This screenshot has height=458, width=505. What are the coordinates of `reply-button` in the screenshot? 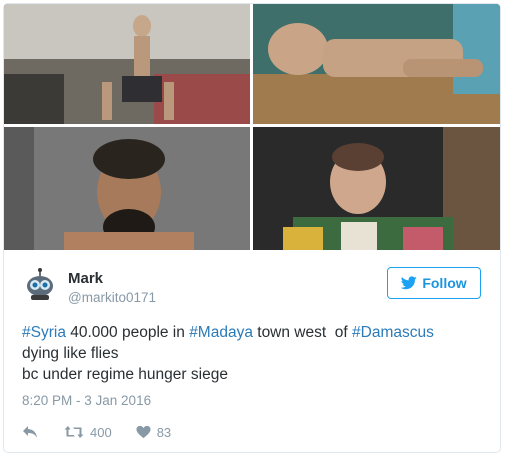 It's located at (30, 432).